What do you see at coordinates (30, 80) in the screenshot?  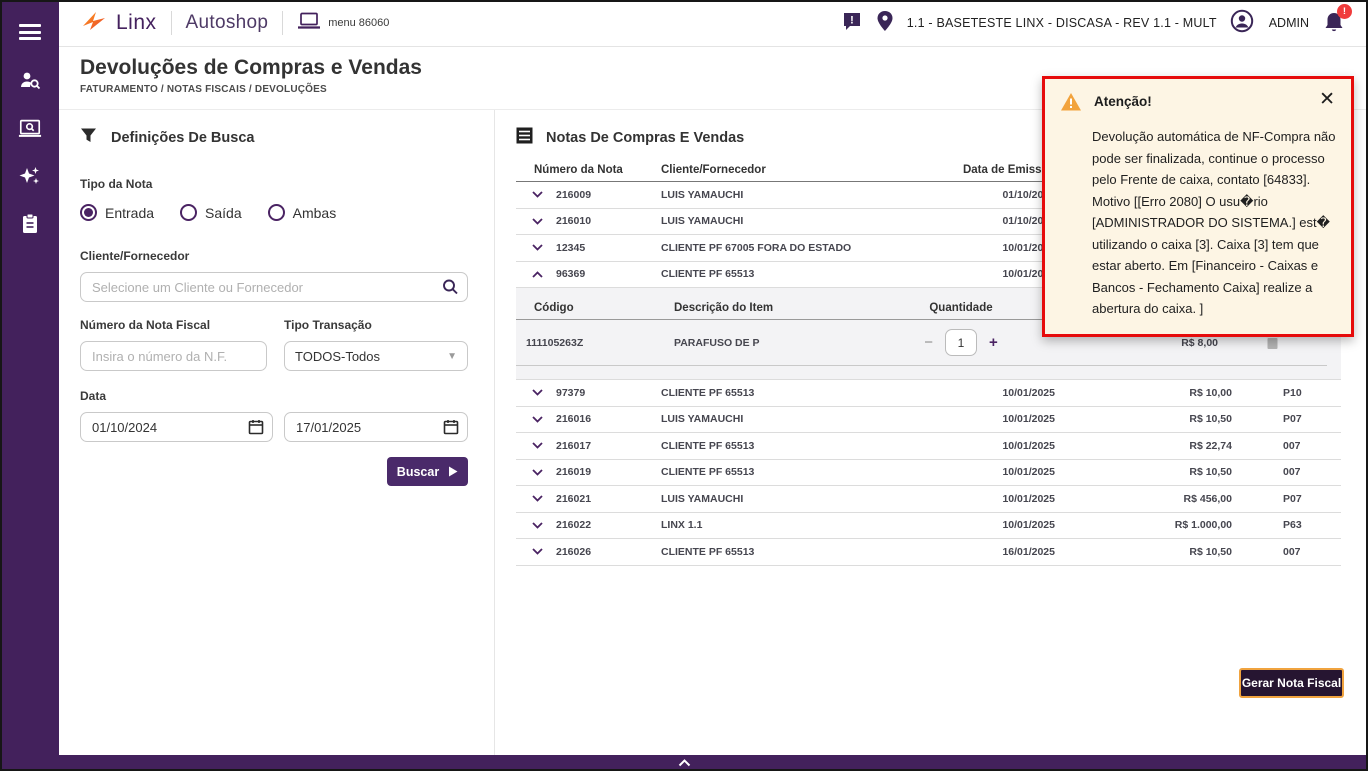 I see `user-search-icon` at bounding box center [30, 80].